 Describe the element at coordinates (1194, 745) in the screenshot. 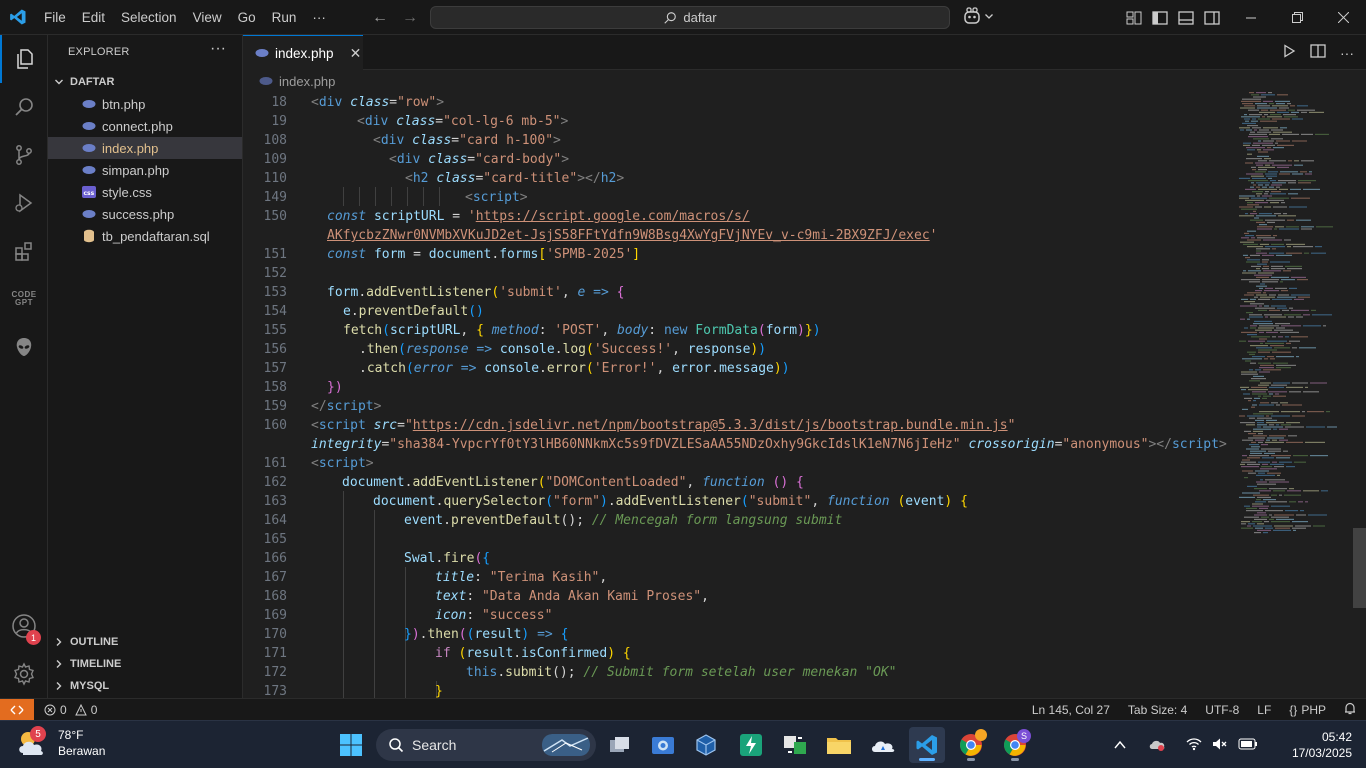

I see `wifi-icon` at that location.